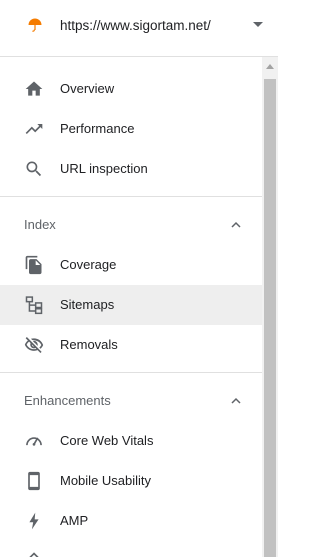 The width and height of the screenshot is (320, 557). Describe the element at coordinates (135, 25) in the screenshot. I see `property-url: https://www.sigortam.net/` at that location.